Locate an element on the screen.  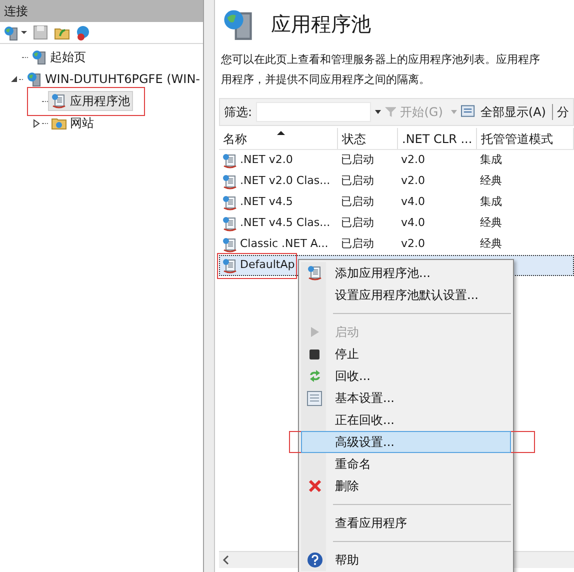
table-cell-text: .NET v2.0 is located at coordinates (266, 160).